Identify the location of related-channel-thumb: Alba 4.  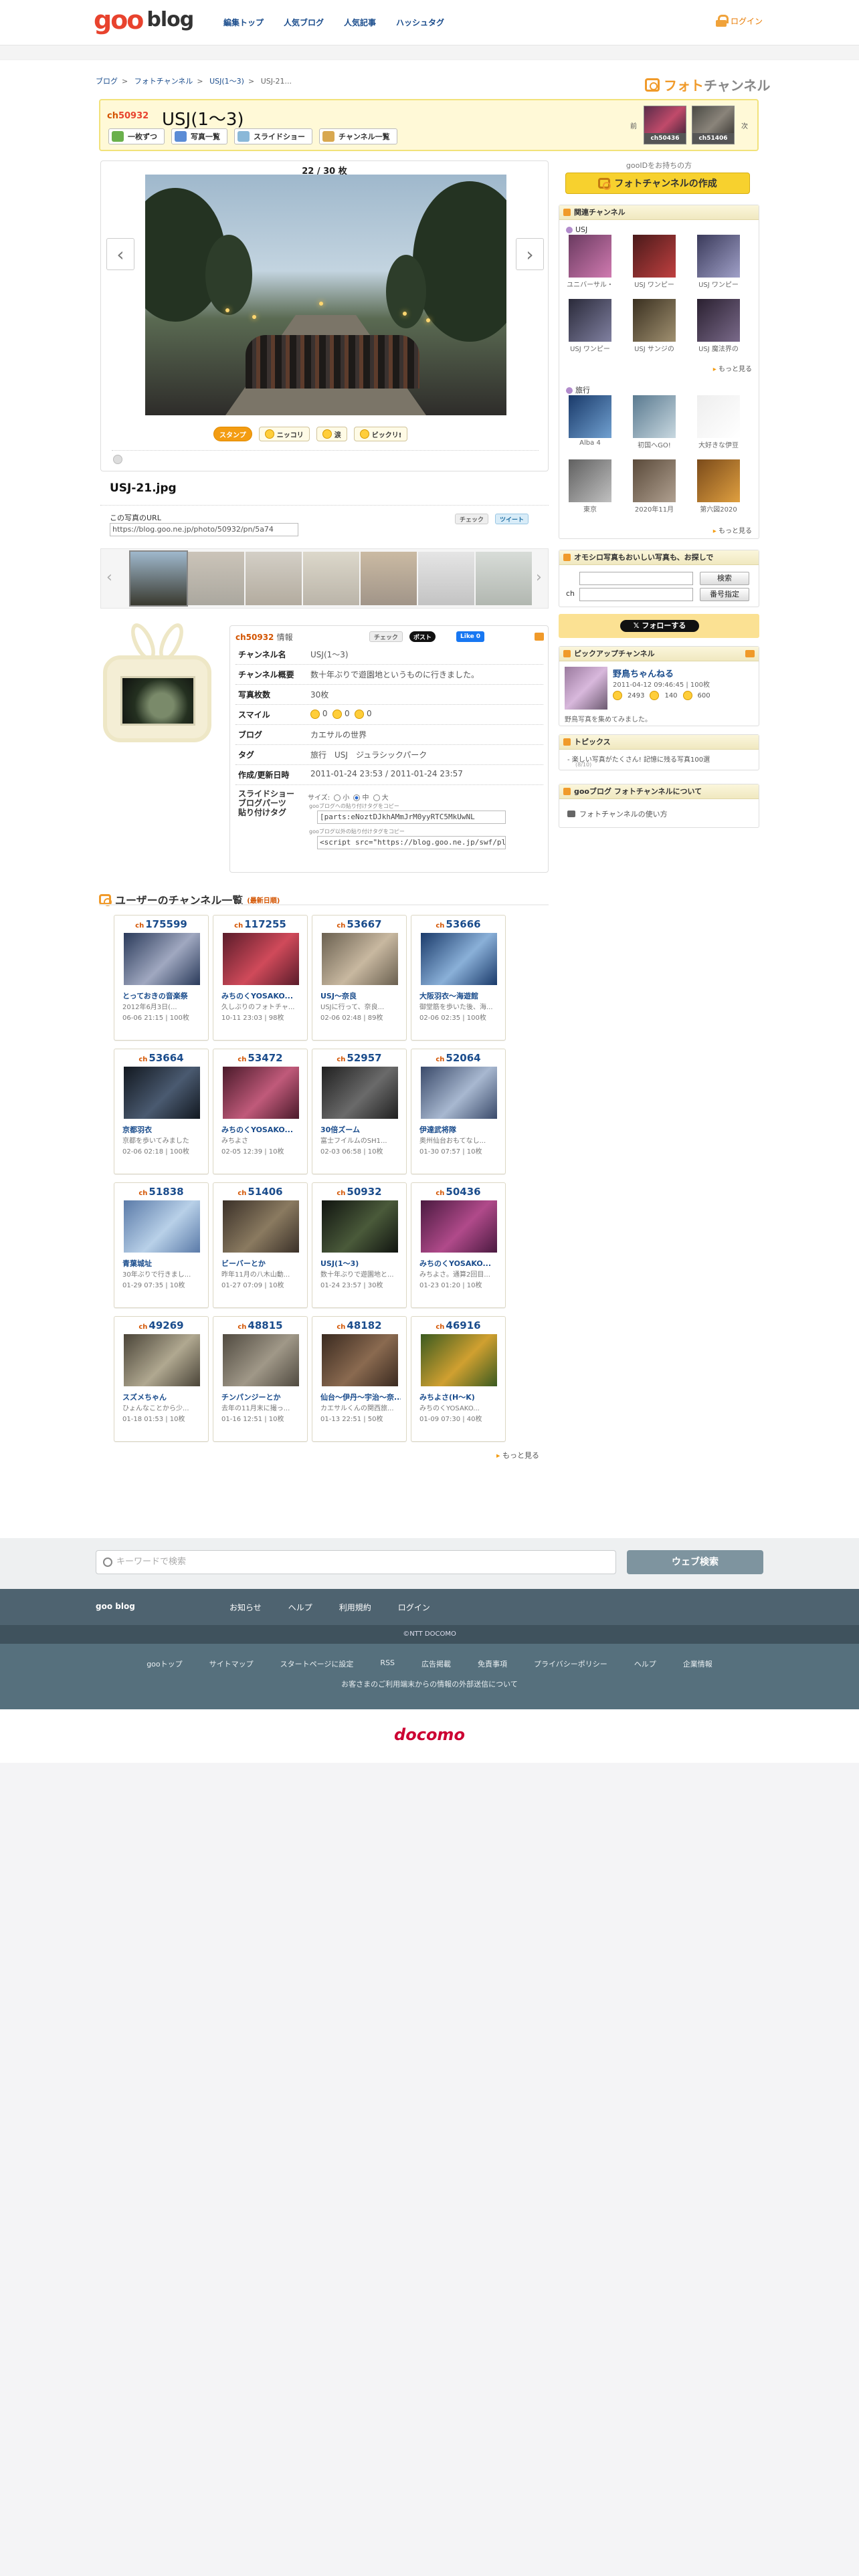
(590, 421).